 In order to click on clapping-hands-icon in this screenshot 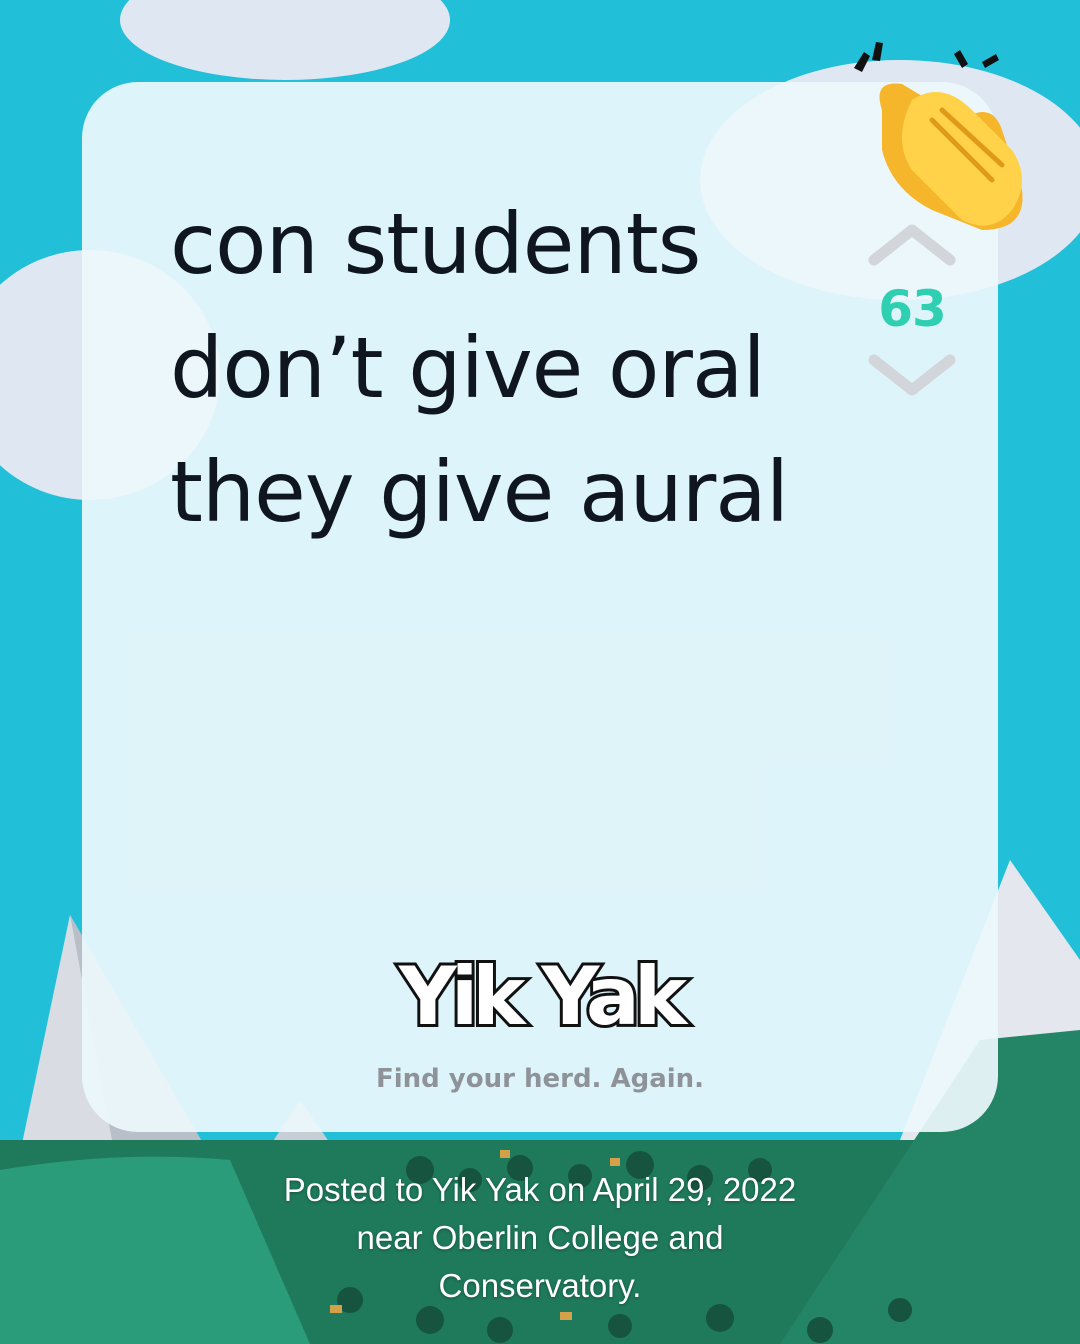, I will do `click(938, 136)`.